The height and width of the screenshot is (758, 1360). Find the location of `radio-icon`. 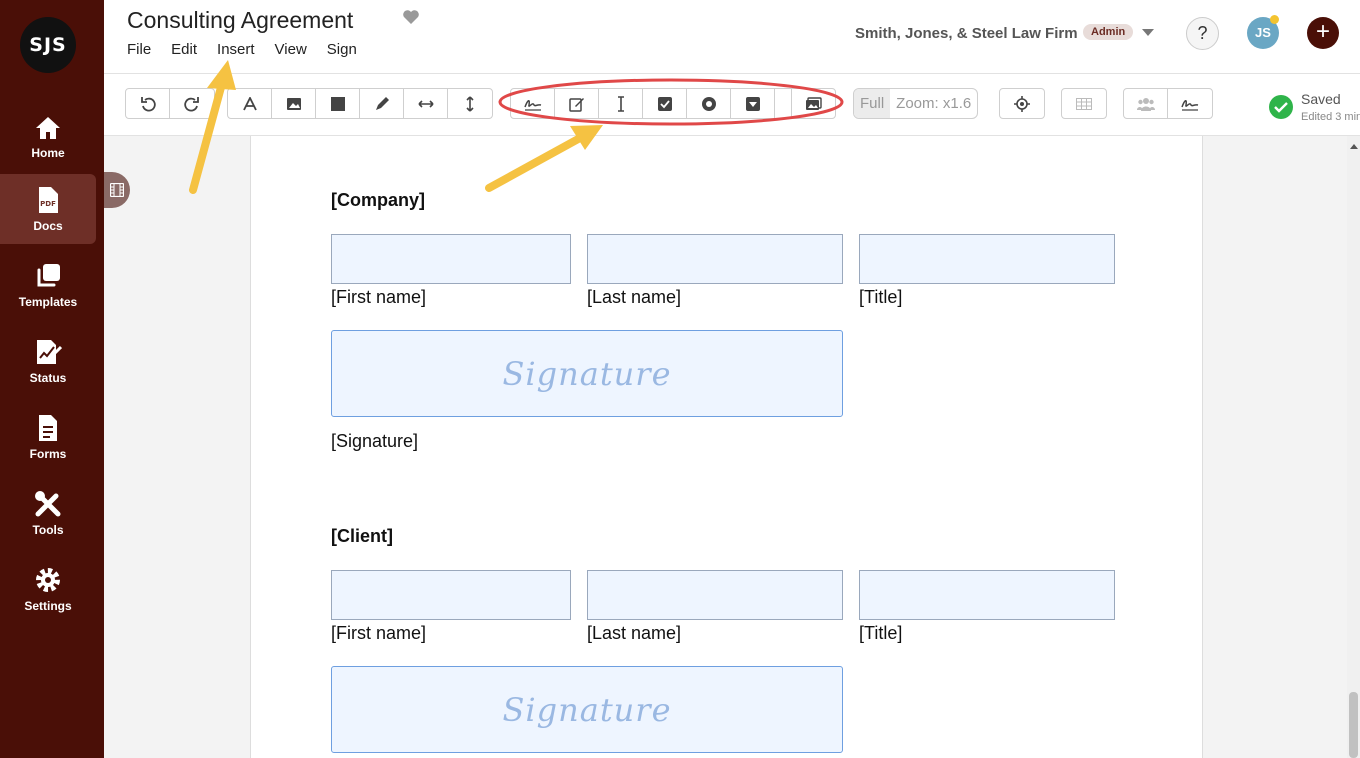

radio-icon is located at coordinates (708, 103).